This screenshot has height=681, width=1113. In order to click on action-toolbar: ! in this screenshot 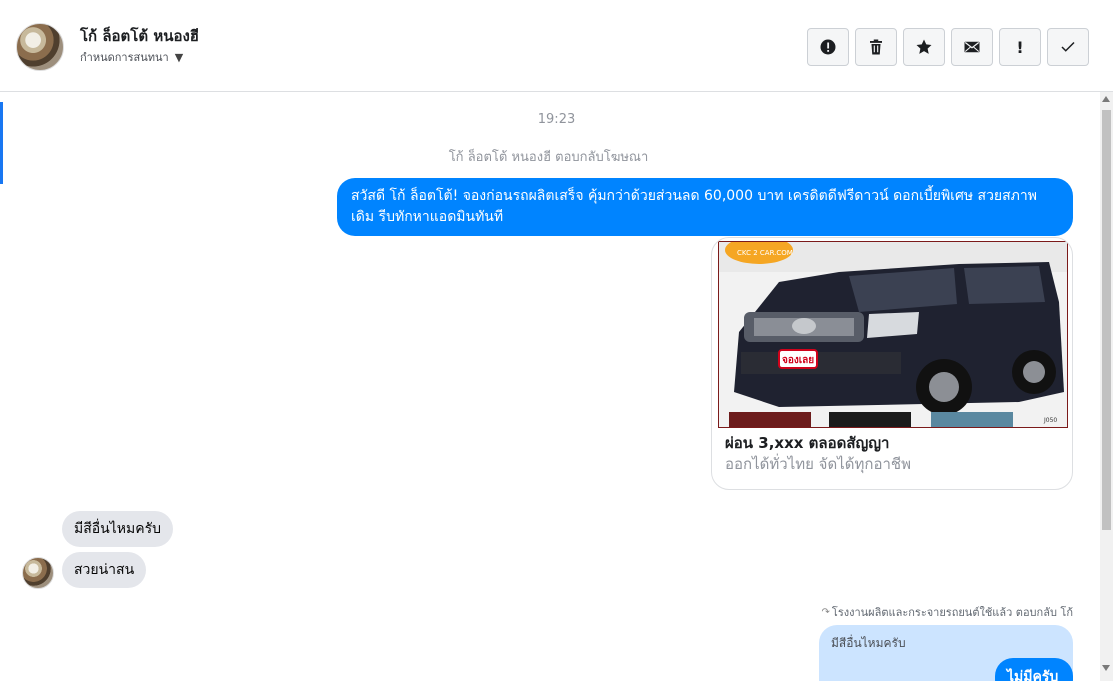, I will do `click(948, 47)`.